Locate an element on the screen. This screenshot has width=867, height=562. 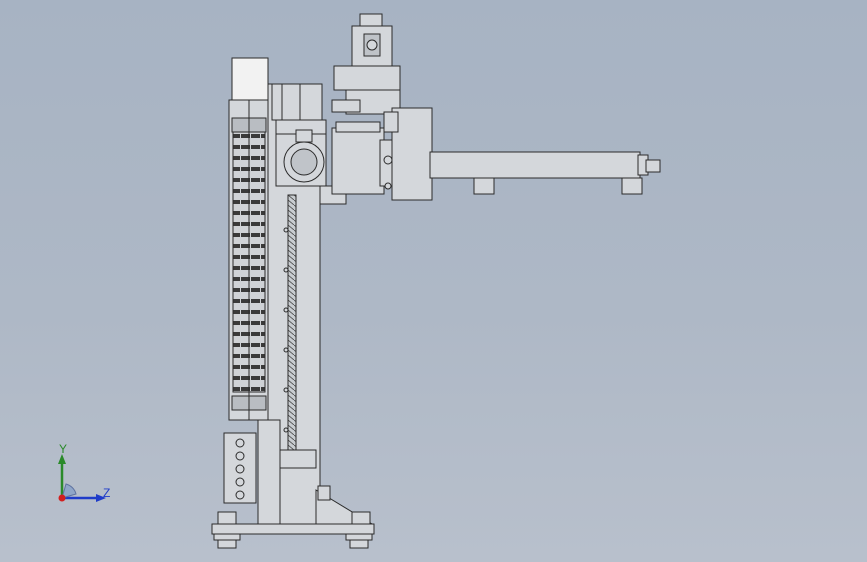
y-axis-label: Y is located at coordinates (63, 449).